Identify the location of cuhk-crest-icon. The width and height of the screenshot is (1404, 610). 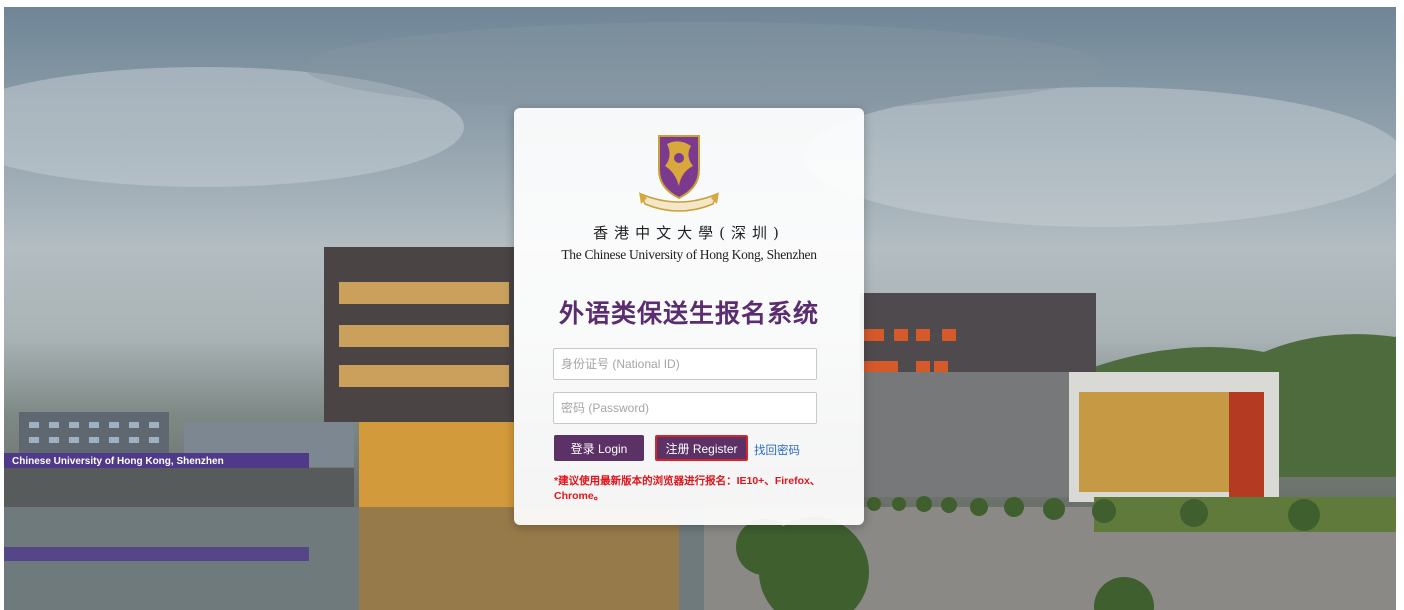
(679, 173).